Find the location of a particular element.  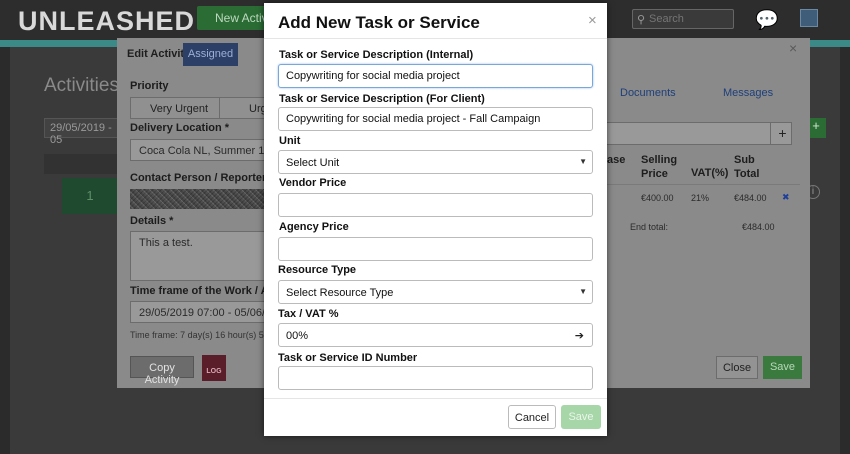

details-textarea: This a test. is located at coordinates (200, 256).